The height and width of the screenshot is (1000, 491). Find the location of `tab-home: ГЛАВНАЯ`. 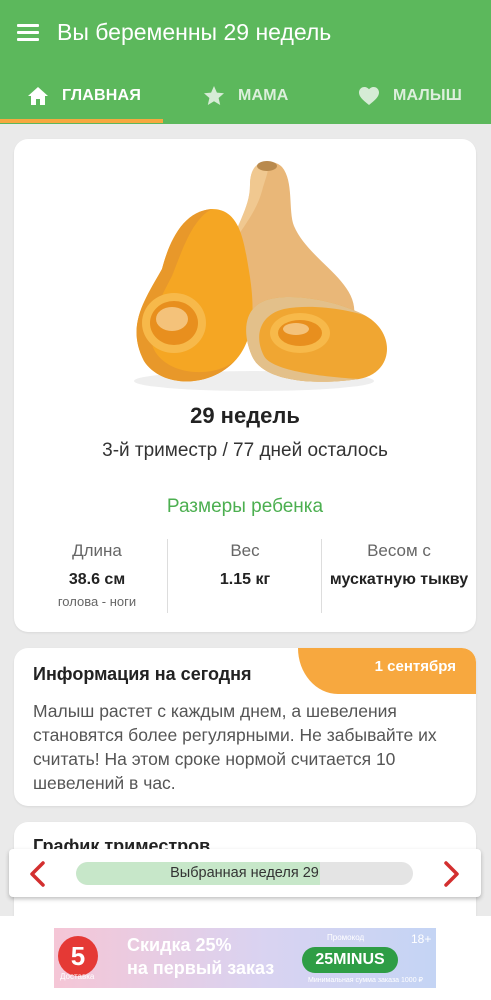

tab-home: ГЛАВНАЯ is located at coordinates (83, 96).